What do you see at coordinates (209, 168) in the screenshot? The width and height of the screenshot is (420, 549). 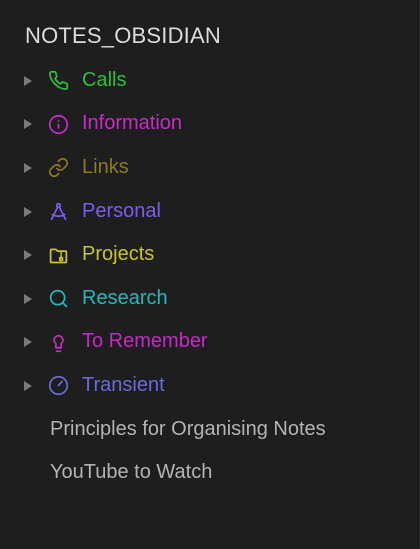 I see `folder-links: Links` at bounding box center [209, 168].